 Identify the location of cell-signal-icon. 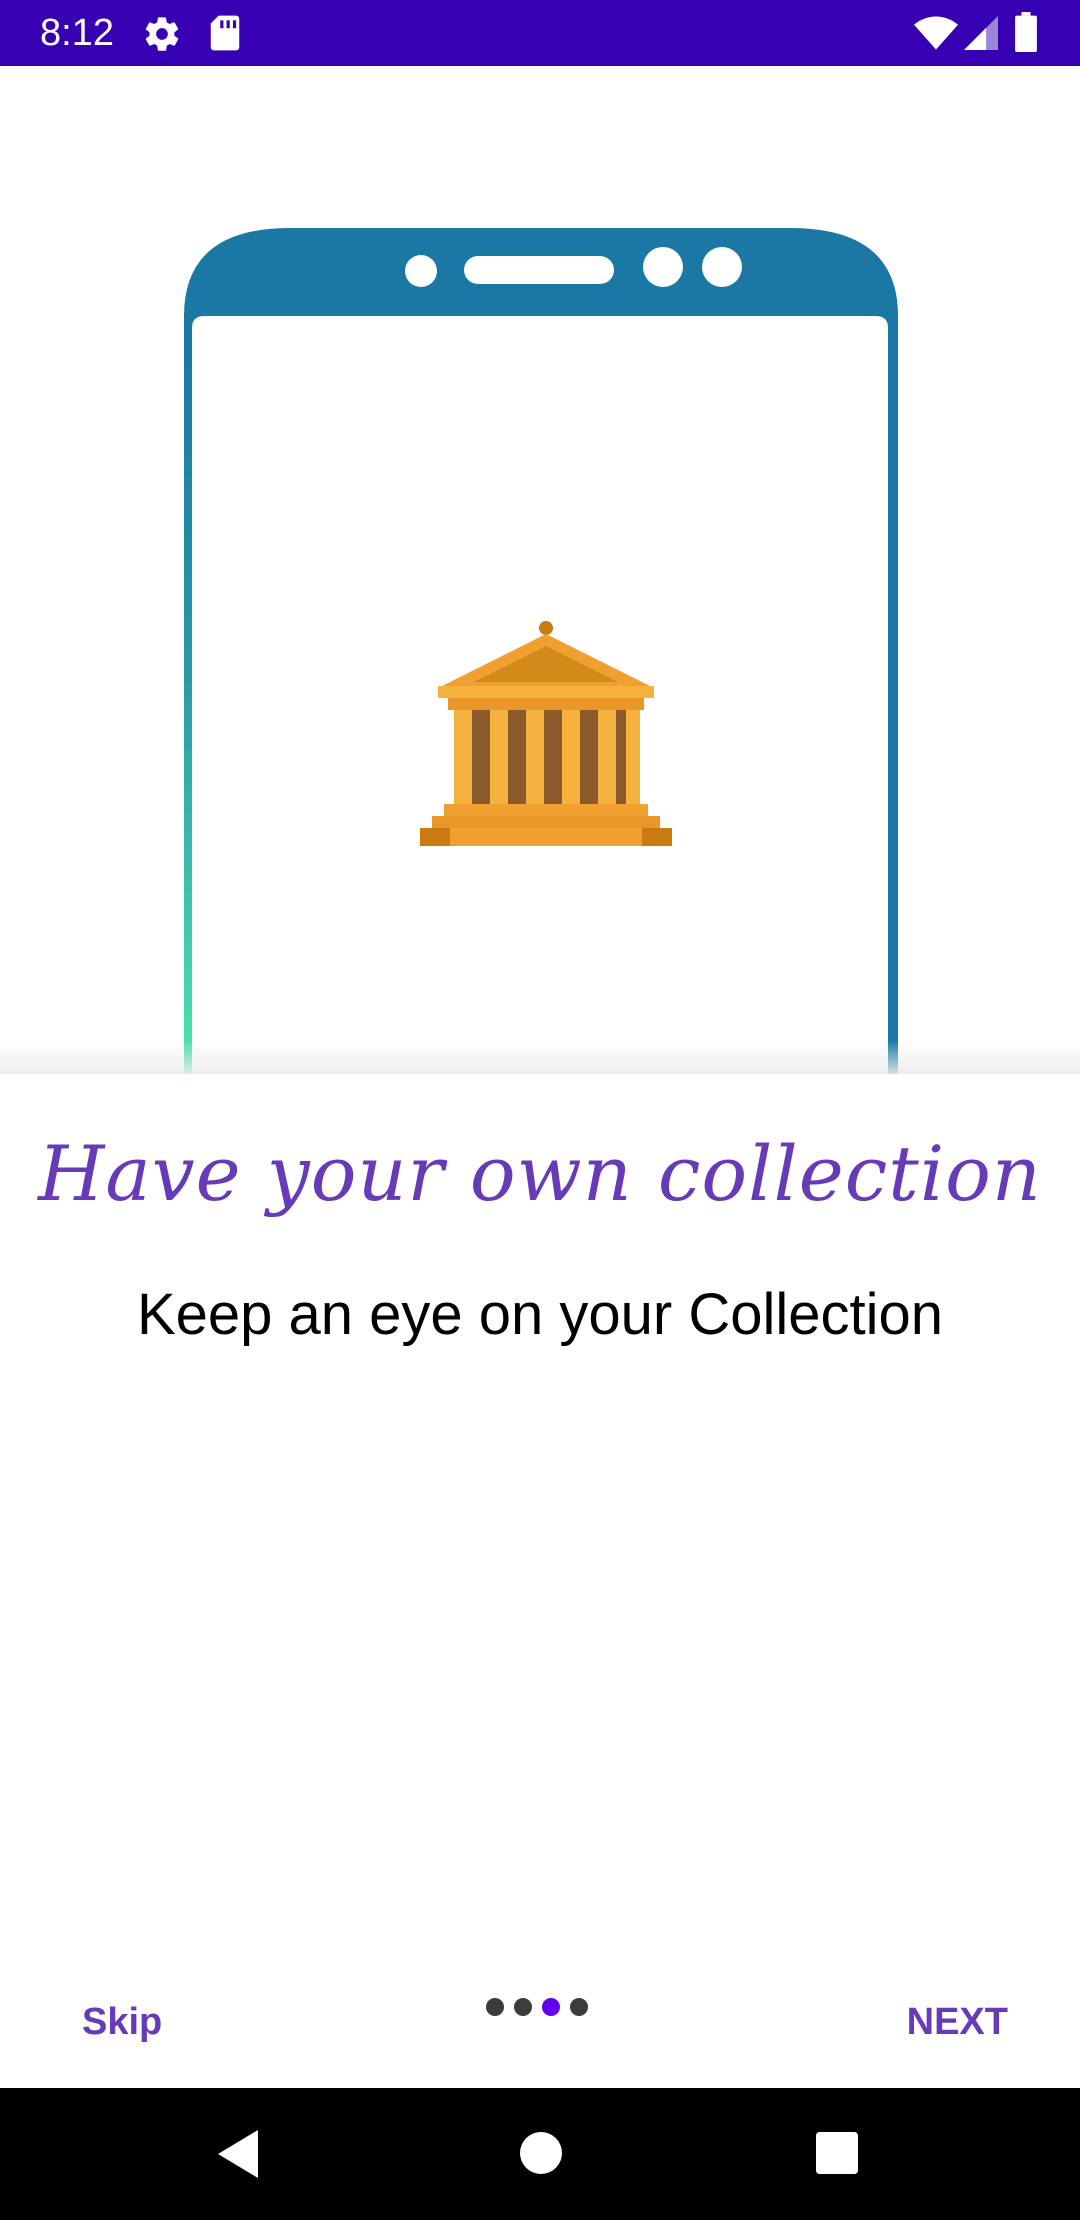
(981, 35).